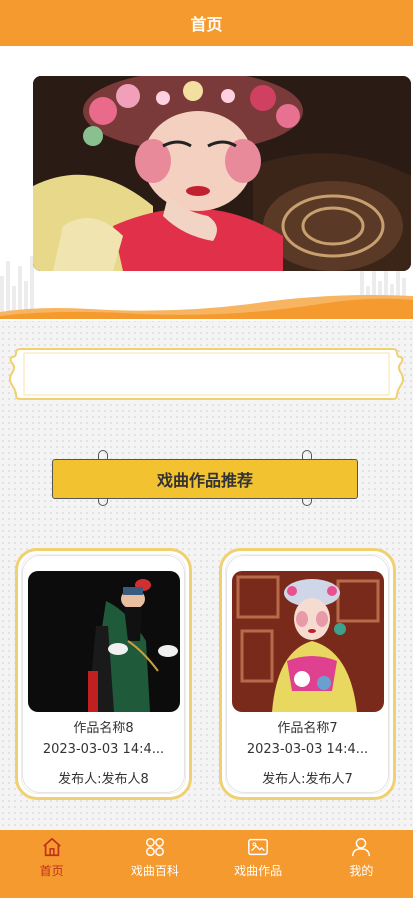 This screenshot has width=413, height=898. What do you see at coordinates (307, 779) in the screenshot?
I see `work-publisher: 发布人:发布人7` at bounding box center [307, 779].